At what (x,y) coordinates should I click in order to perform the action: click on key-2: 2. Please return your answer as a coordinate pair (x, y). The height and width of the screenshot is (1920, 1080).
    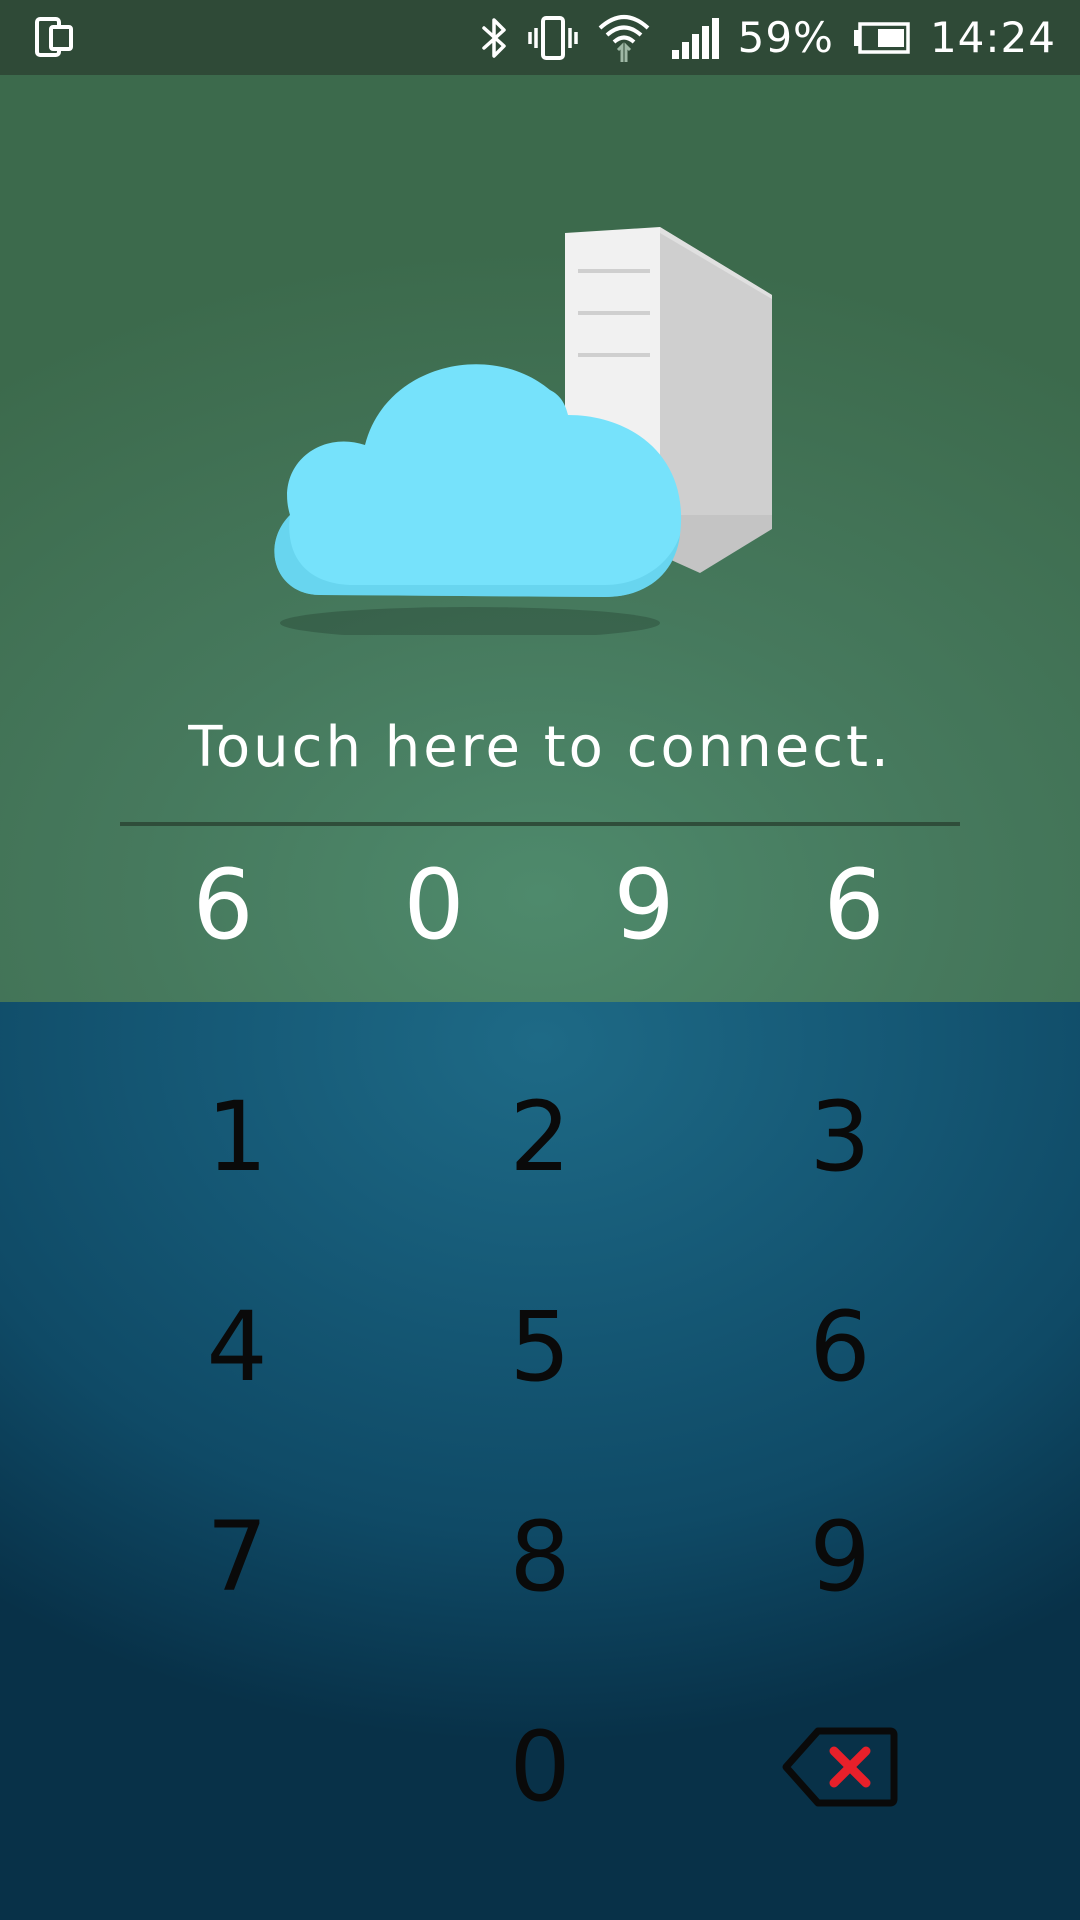
    Looking at the image, I should click on (540, 1137).